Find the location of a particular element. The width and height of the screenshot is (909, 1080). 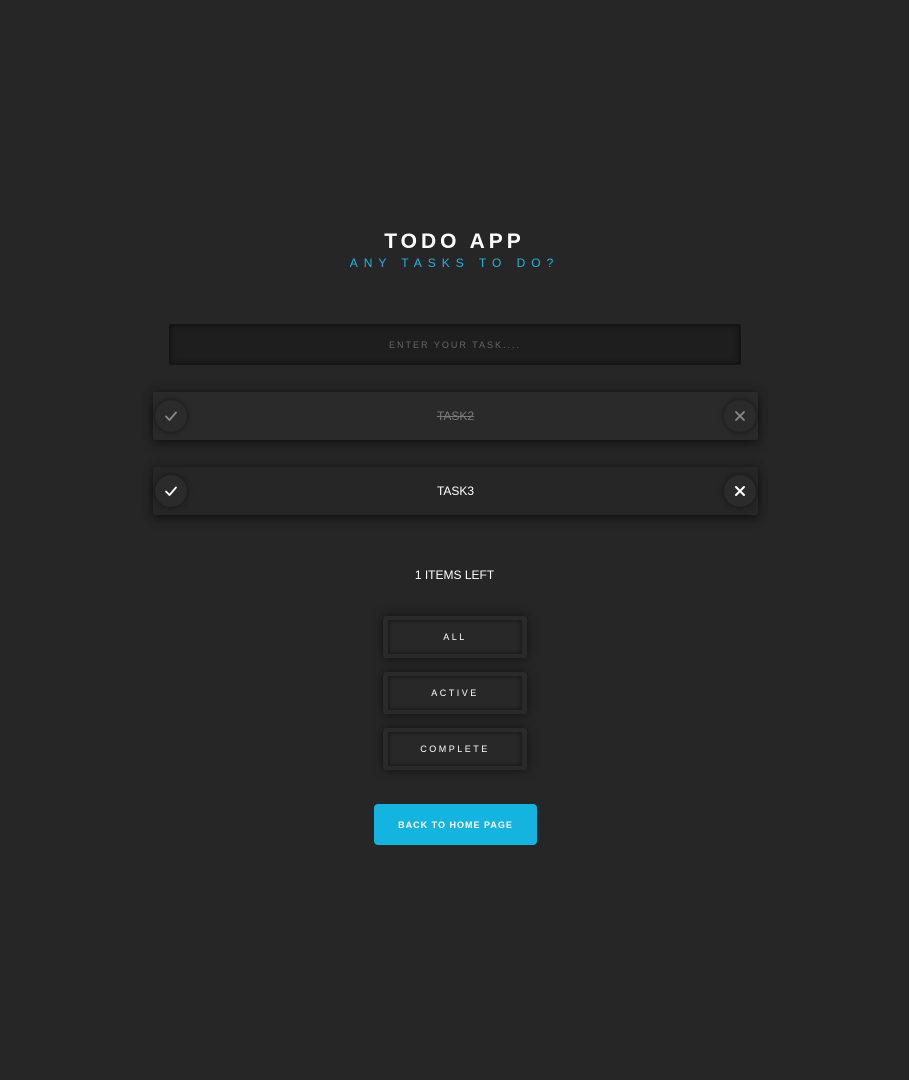

app-subtitle: ANY TASKS TO DO? is located at coordinates (454, 263).